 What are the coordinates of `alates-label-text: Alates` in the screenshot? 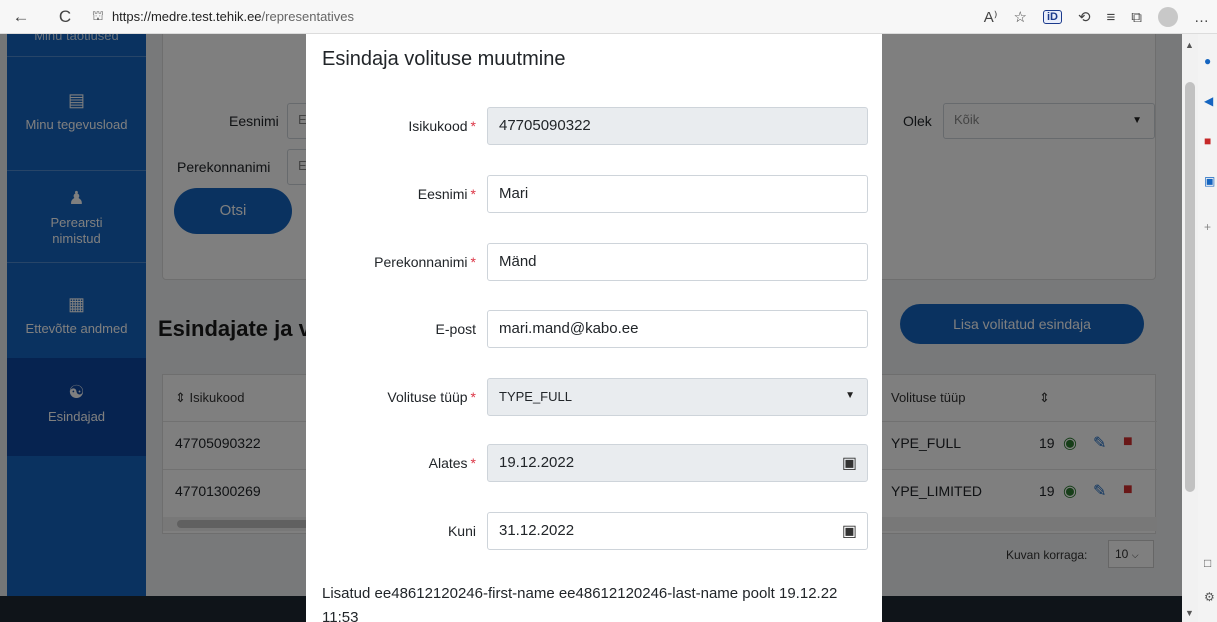 It's located at (448, 463).